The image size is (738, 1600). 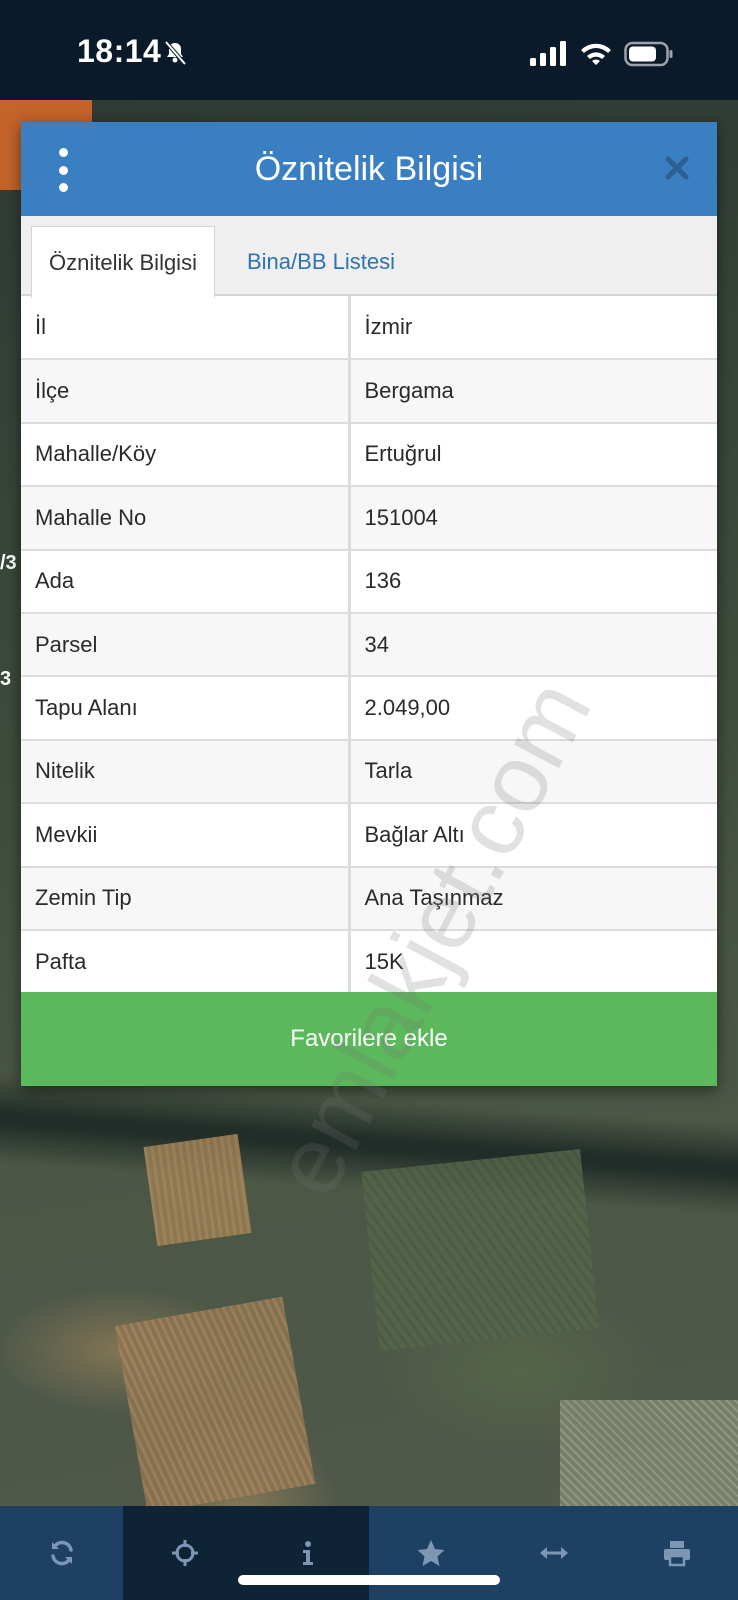 I want to click on info-button, so click(x=307, y=1553).